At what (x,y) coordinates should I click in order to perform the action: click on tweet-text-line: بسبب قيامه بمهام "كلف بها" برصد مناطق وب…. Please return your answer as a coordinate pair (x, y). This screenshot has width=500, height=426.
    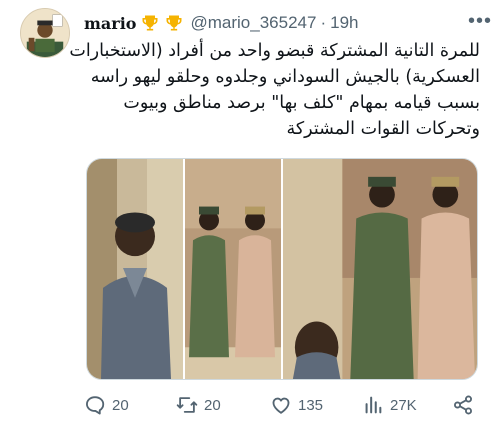
    Looking at the image, I should click on (301, 103).